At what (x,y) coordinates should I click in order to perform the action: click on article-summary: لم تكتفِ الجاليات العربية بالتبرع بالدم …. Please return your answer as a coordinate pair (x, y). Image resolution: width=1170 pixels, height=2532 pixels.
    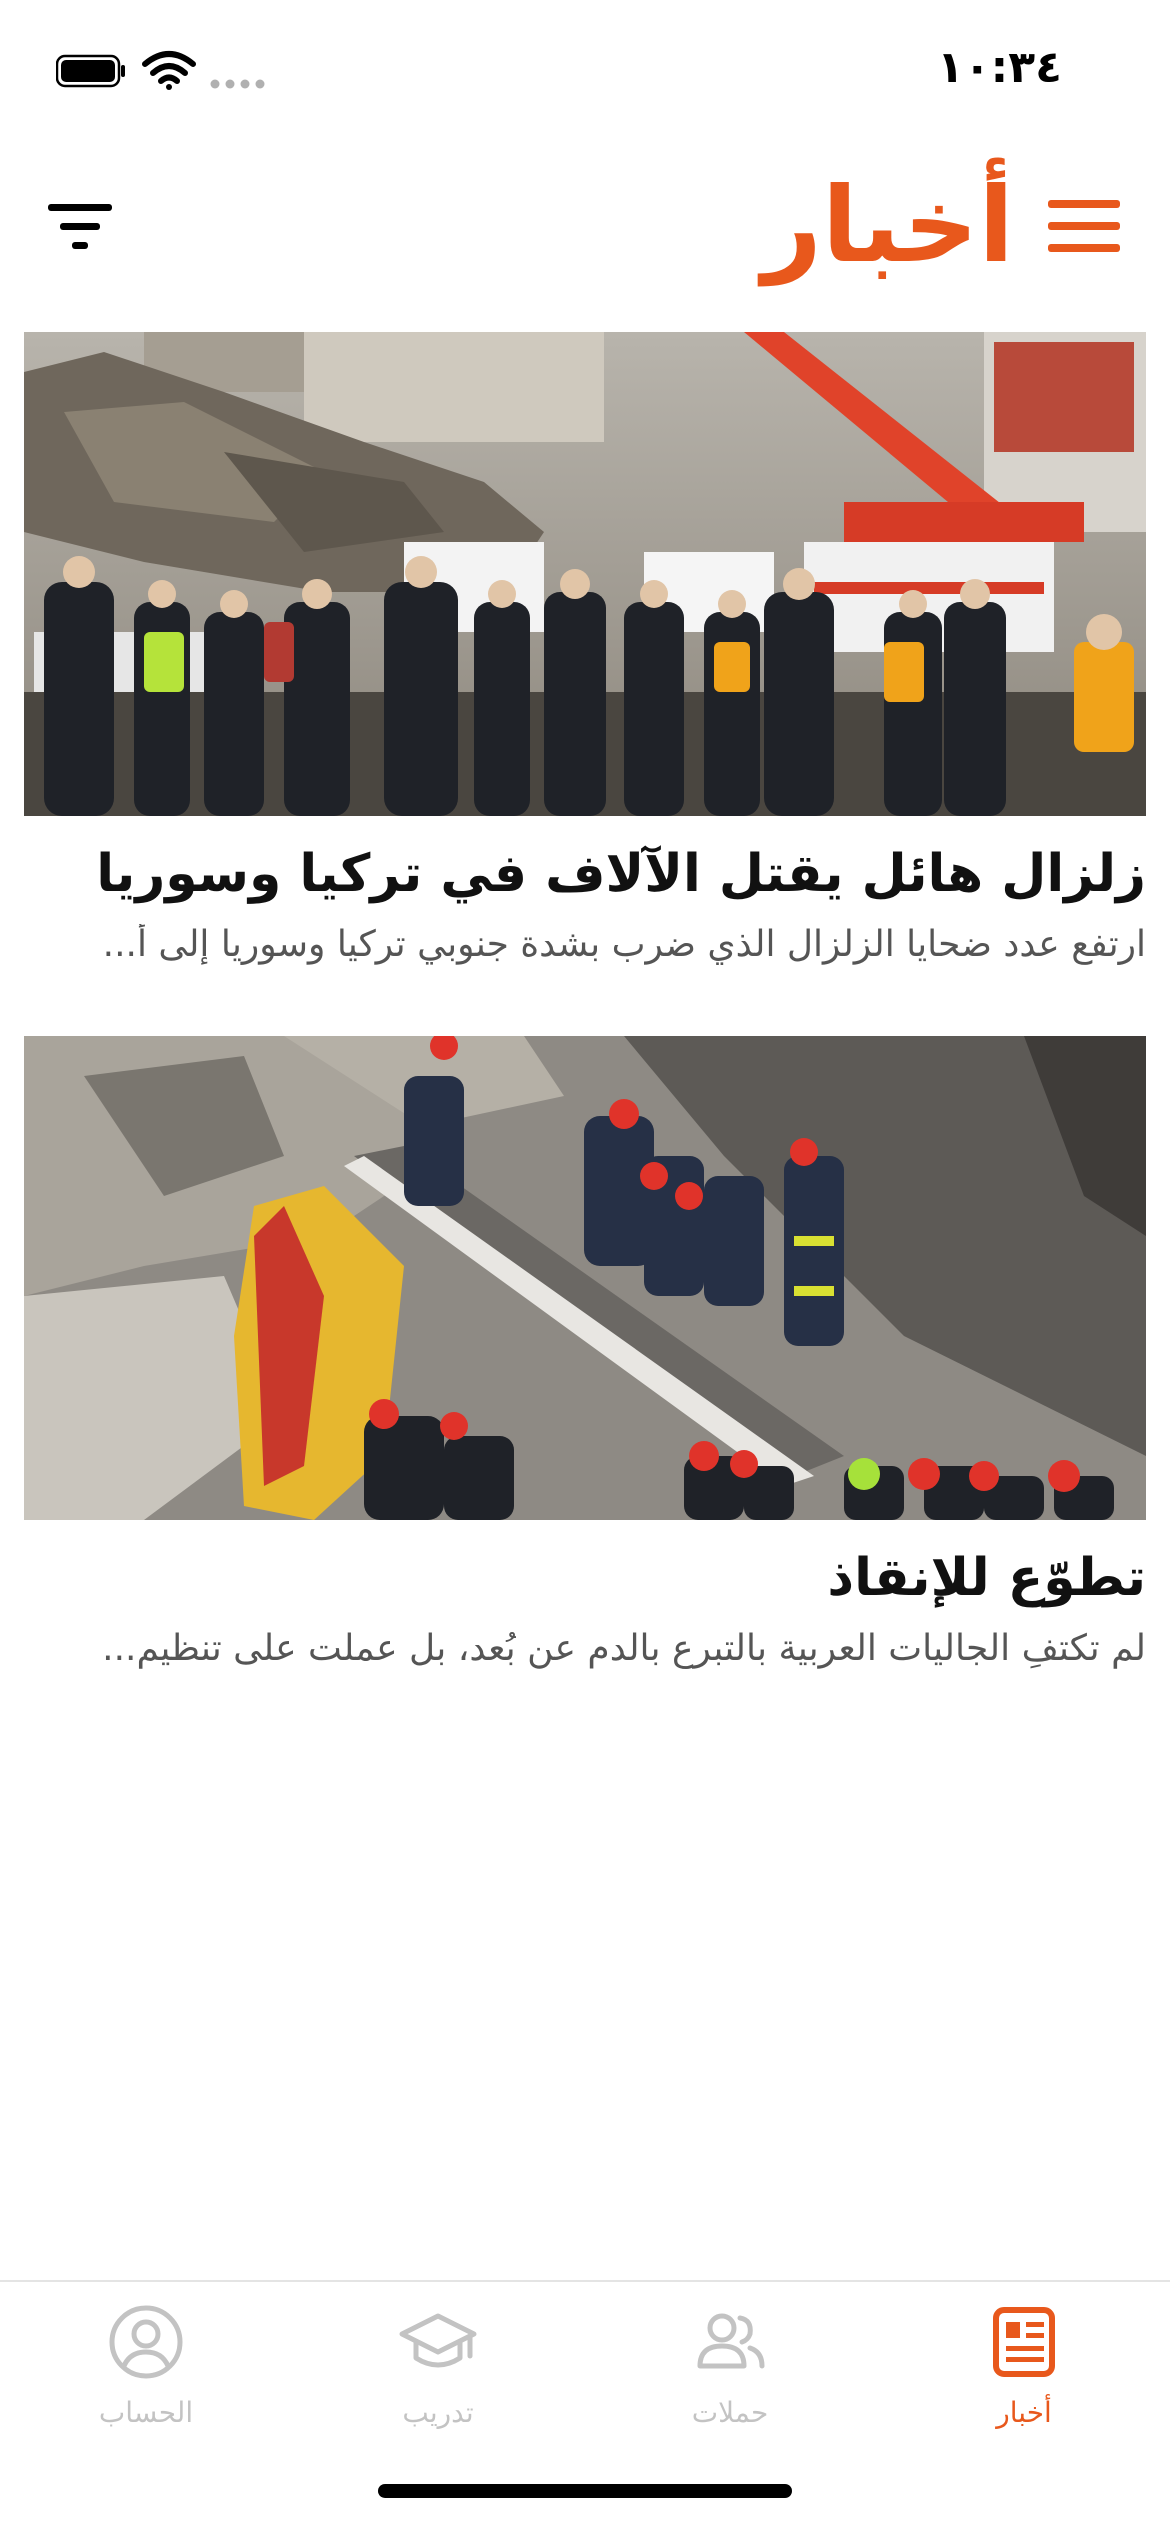
    Looking at the image, I should click on (624, 1648).